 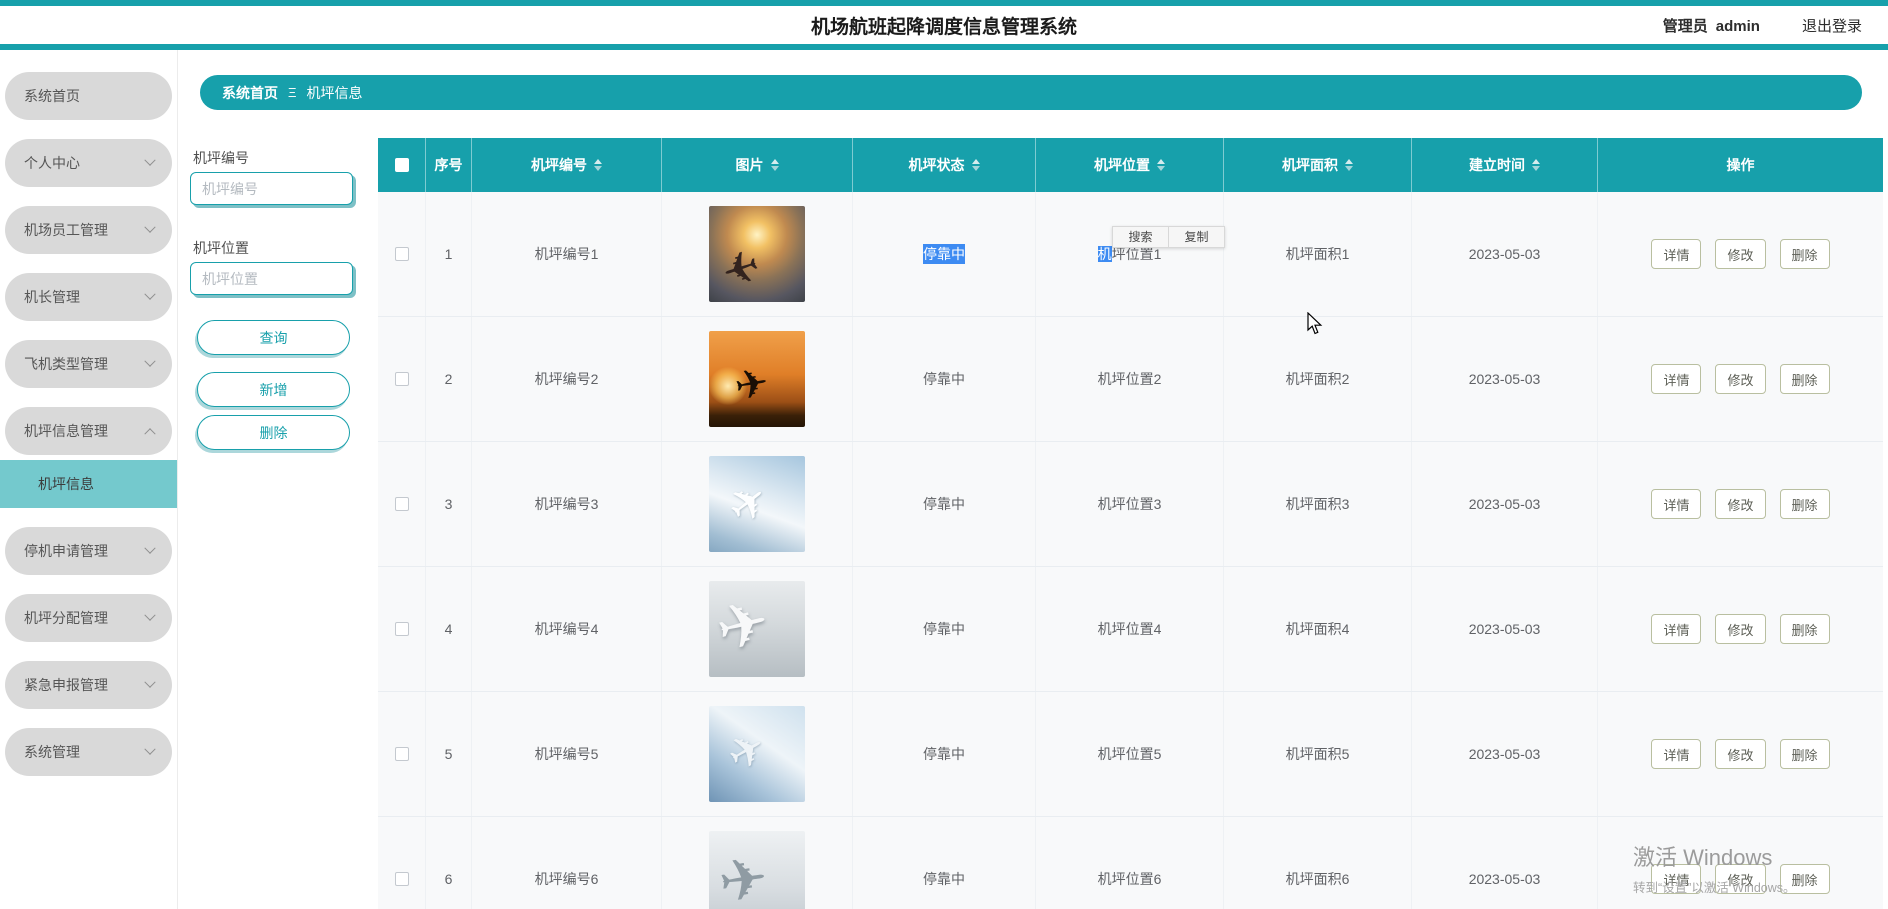 What do you see at coordinates (741, 269) in the screenshot?
I see `plane-image: ✈` at bounding box center [741, 269].